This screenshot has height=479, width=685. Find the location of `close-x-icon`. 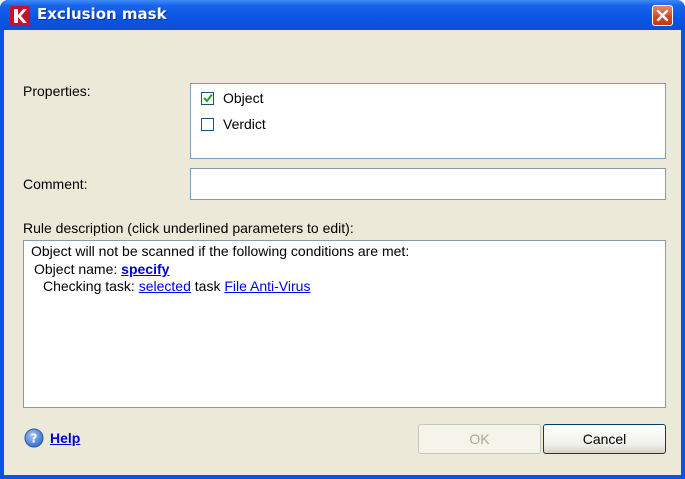

close-x-icon is located at coordinates (662, 15).